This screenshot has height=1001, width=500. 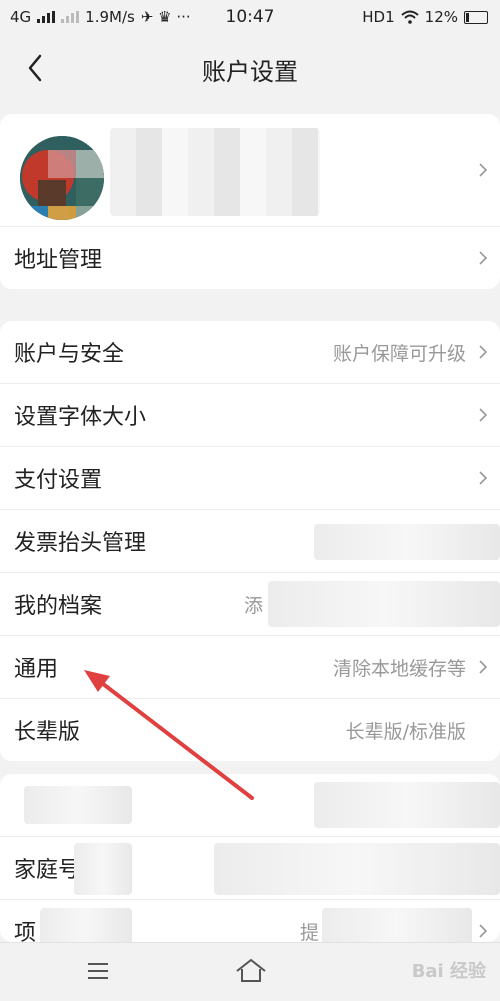 I want to click on row-value: 清除本地缓存等, so click(x=399, y=668).